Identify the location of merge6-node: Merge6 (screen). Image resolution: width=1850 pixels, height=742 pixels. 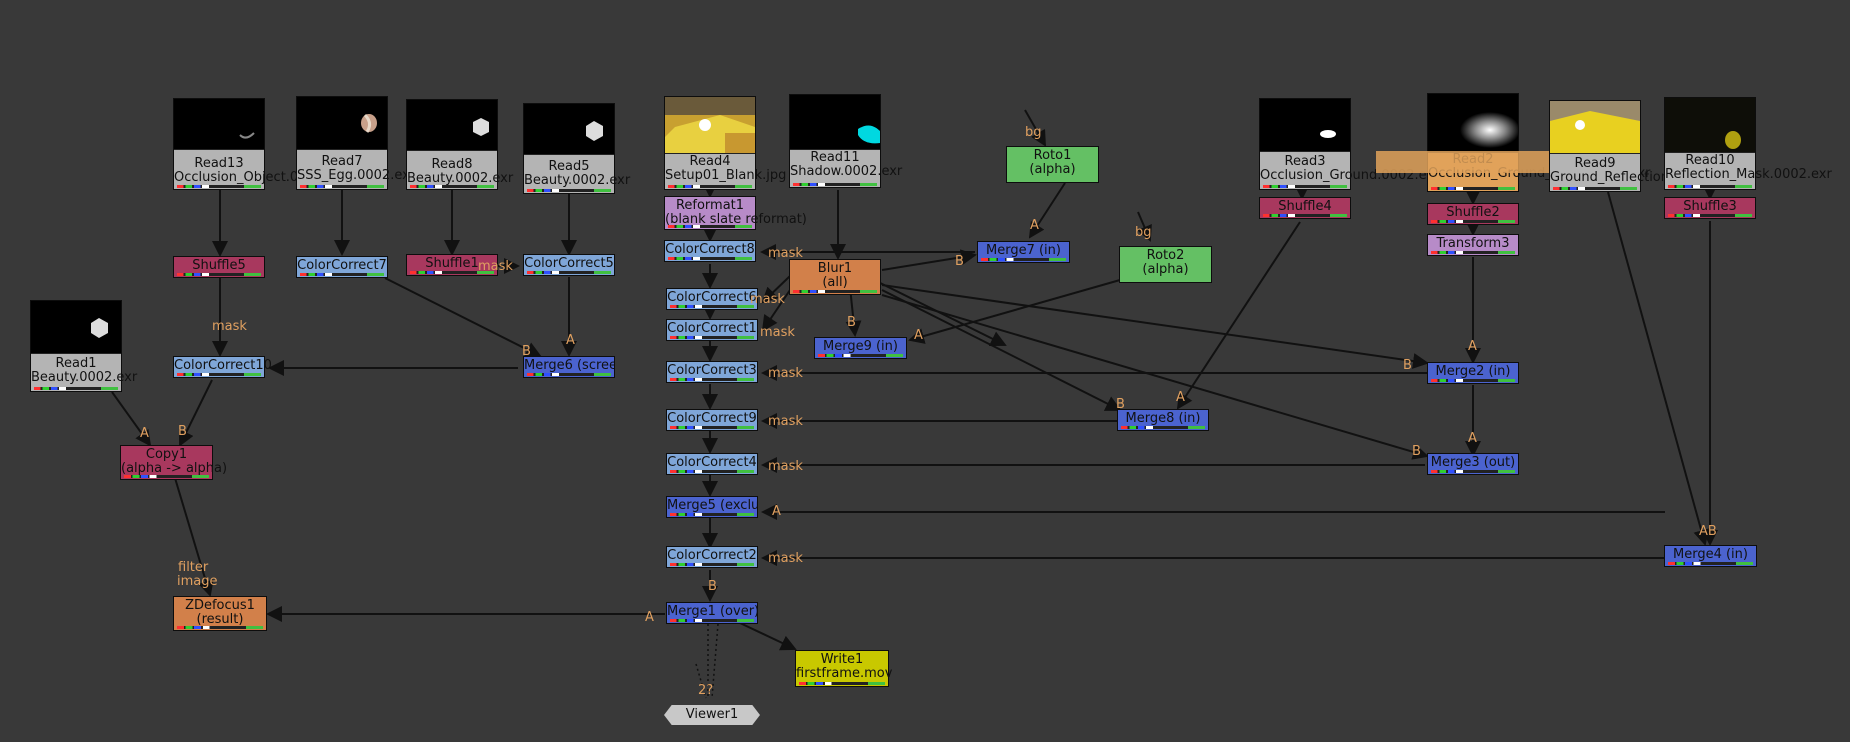
(569, 367).